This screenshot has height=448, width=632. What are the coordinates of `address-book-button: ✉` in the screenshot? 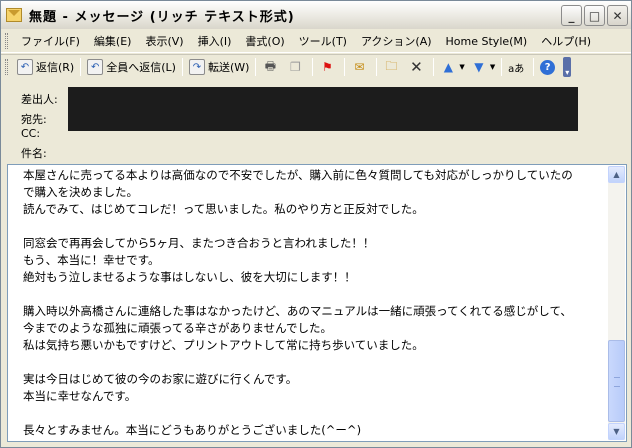 It's located at (360, 67).